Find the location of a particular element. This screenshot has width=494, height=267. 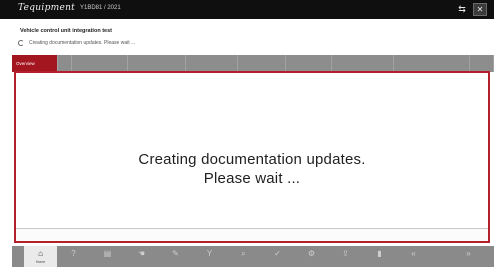

forward-icon: » is located at coordinates (468, 253).